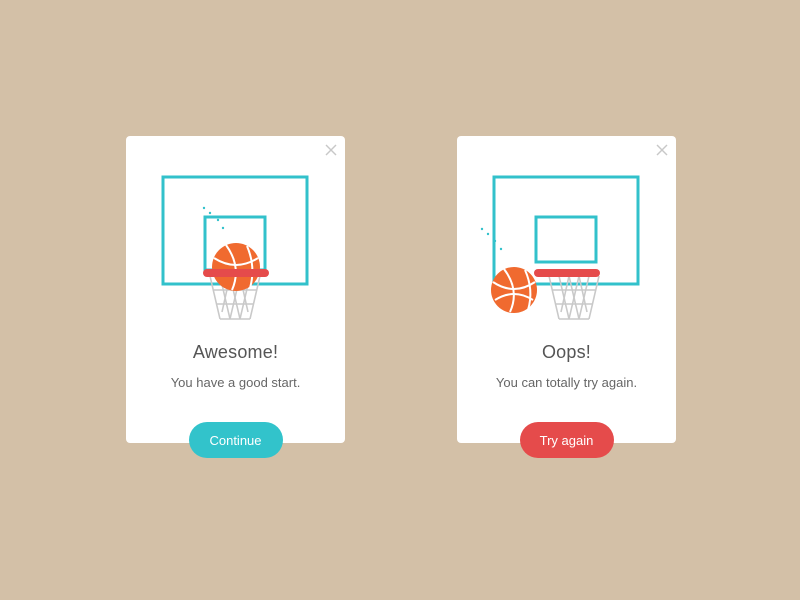  I want to click on continue-button: Continue, so click(235, 440).